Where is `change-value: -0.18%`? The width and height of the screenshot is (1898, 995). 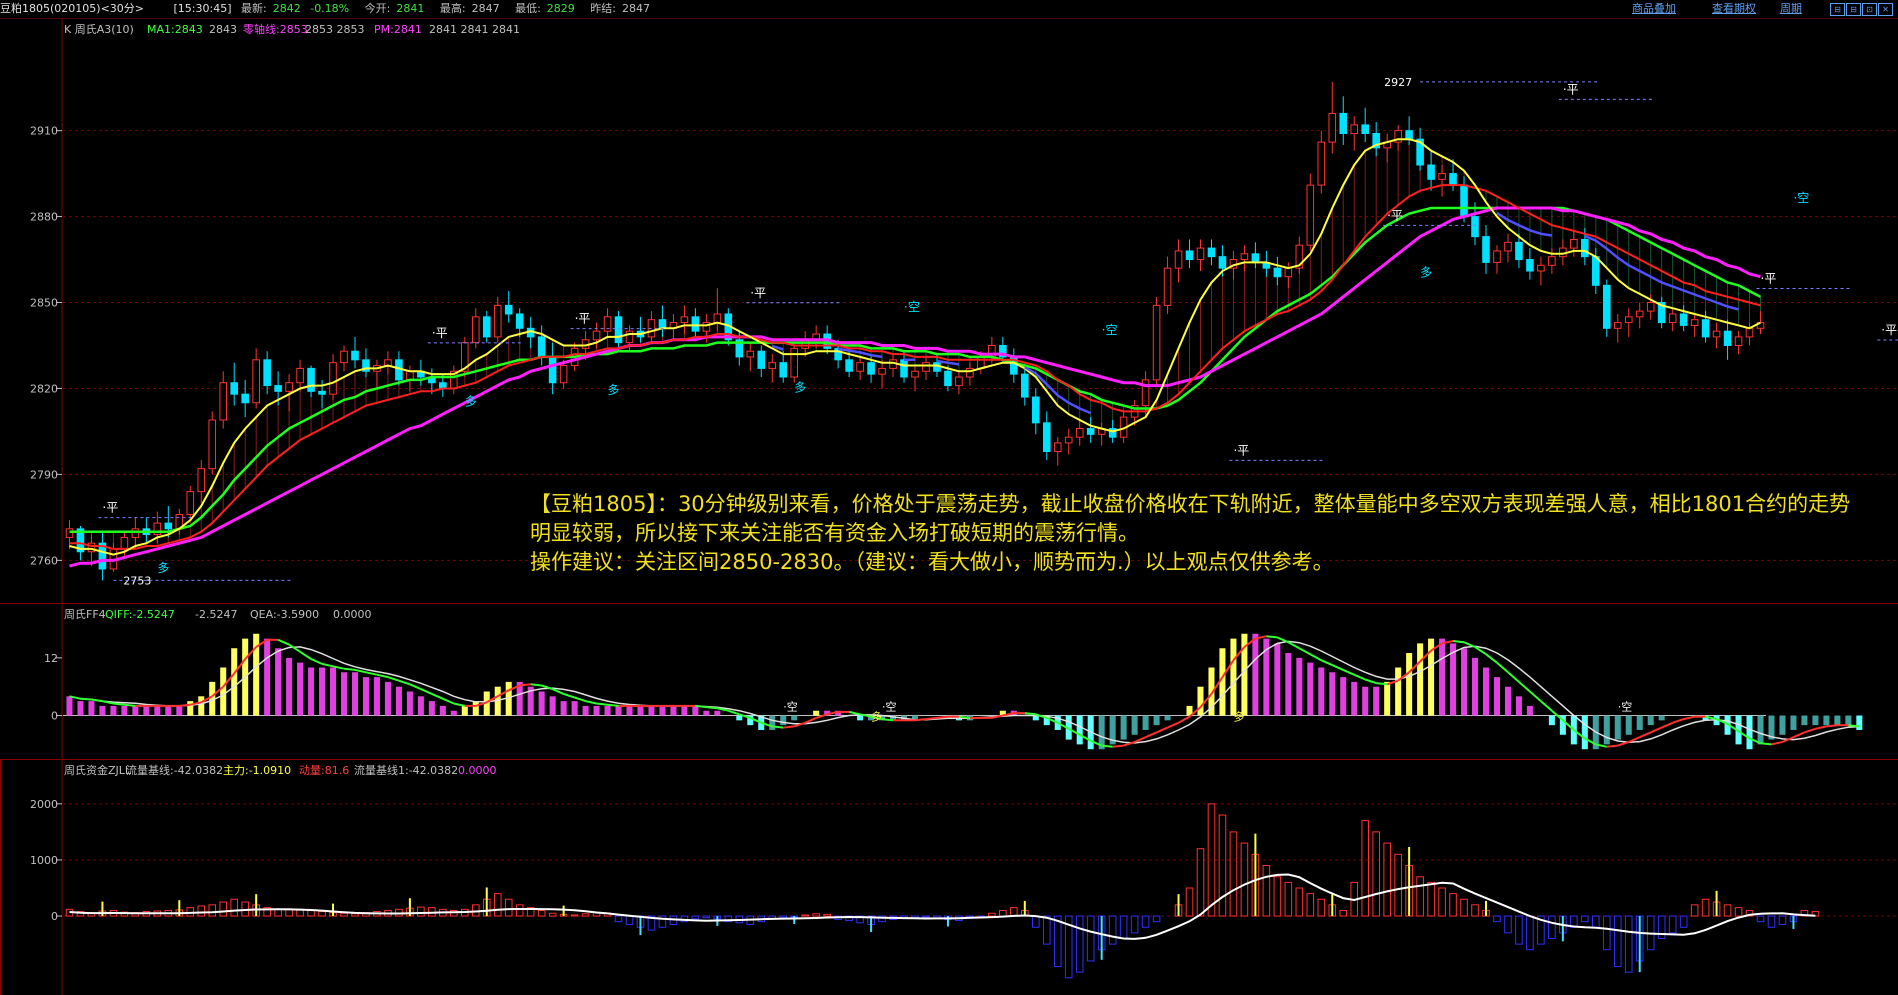 change-value: -0.18% is located at coordinates (330, 8).